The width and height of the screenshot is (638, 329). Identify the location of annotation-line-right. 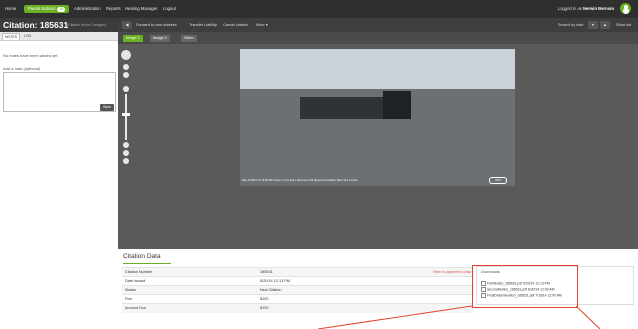
(588, 317).